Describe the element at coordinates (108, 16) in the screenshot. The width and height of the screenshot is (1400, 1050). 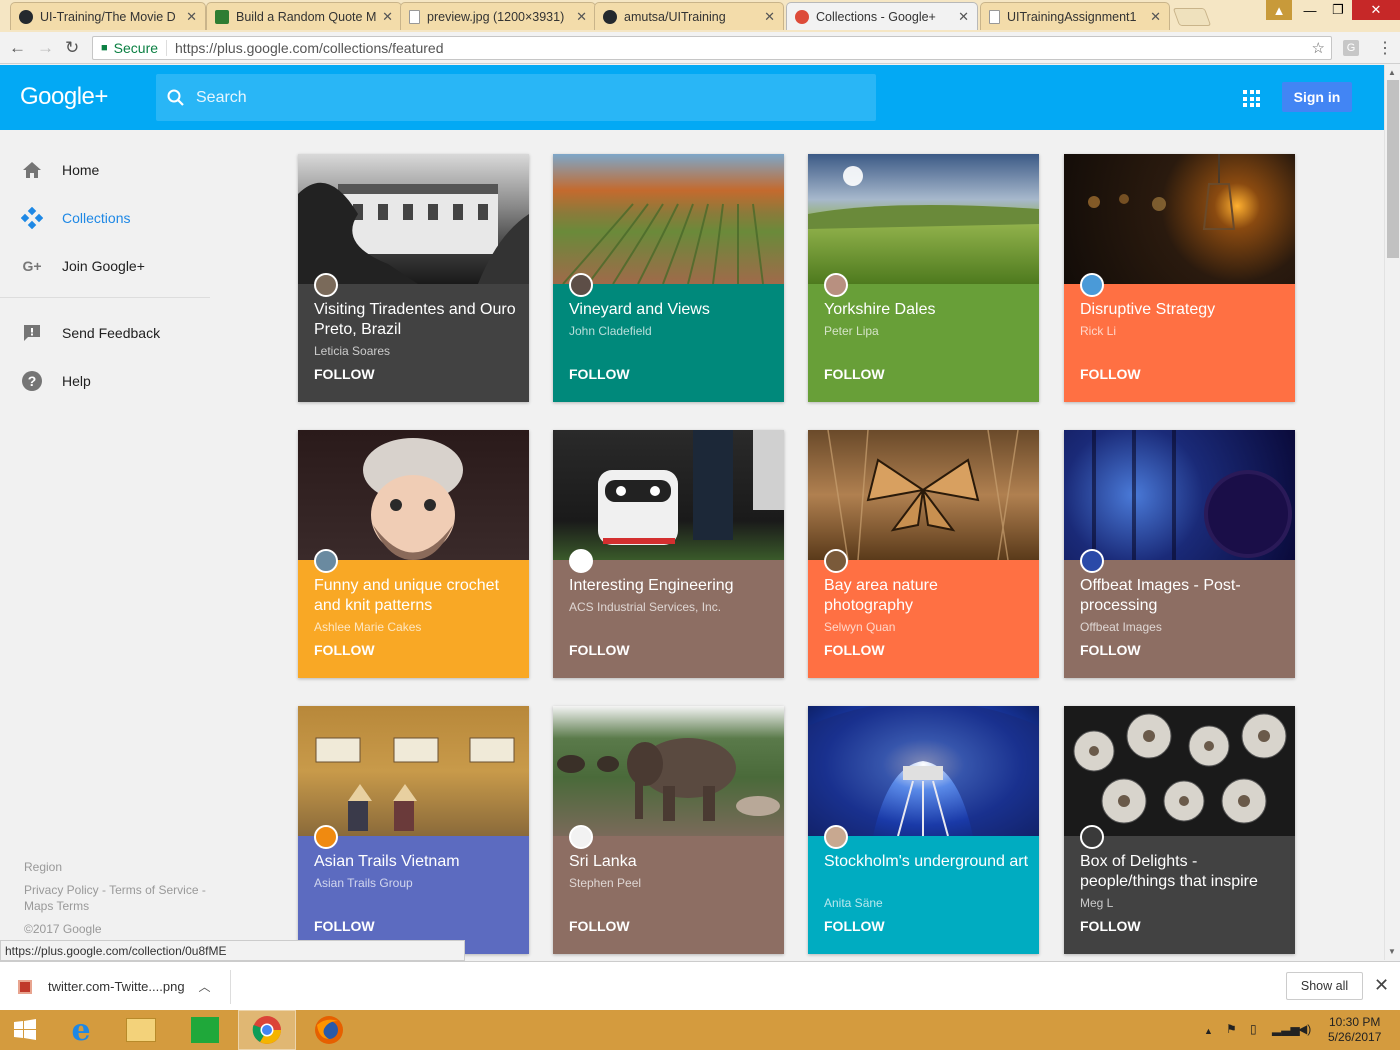
I see `browser-tab: UI-Training/The Movie D ✕` at that location.